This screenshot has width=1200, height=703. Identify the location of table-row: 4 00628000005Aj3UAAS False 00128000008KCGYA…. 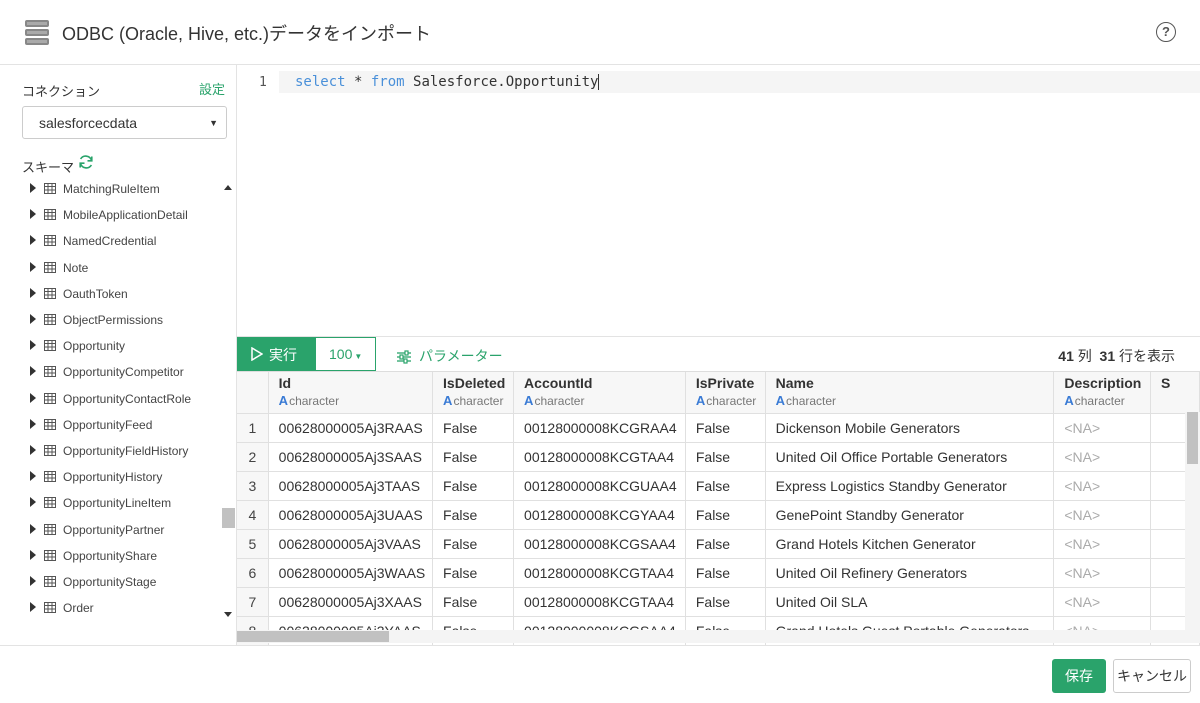
(718, 515).